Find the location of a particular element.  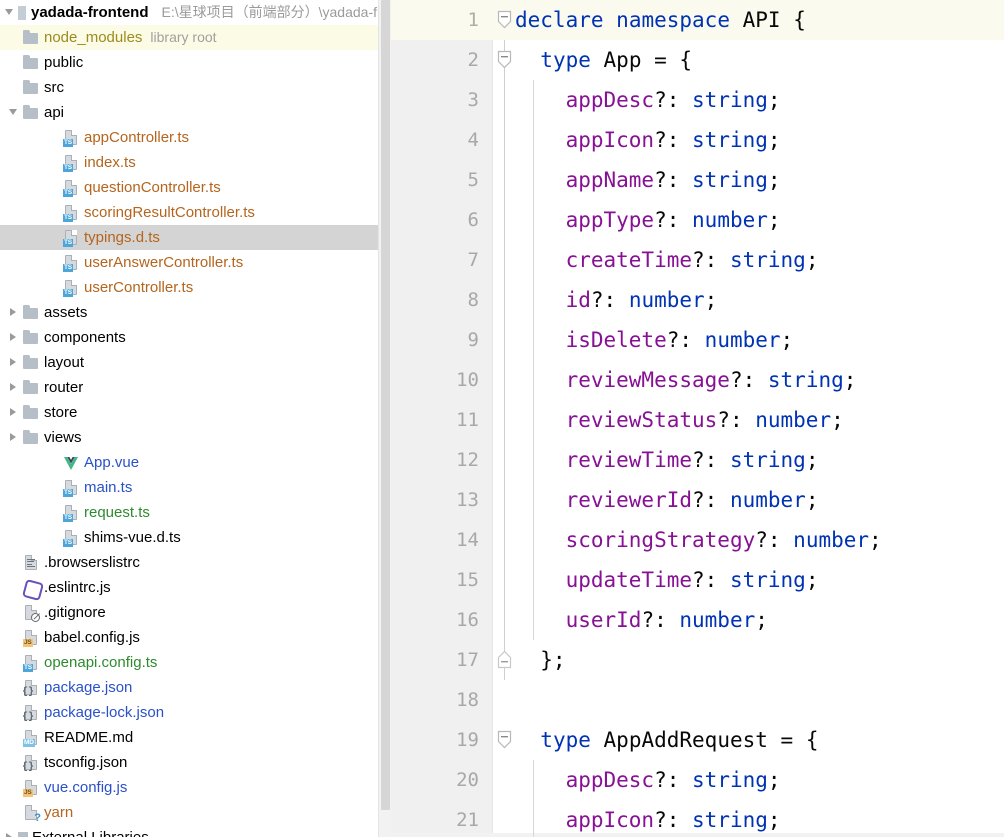

tree-item-label: assets is located at coordinates (66, 312).